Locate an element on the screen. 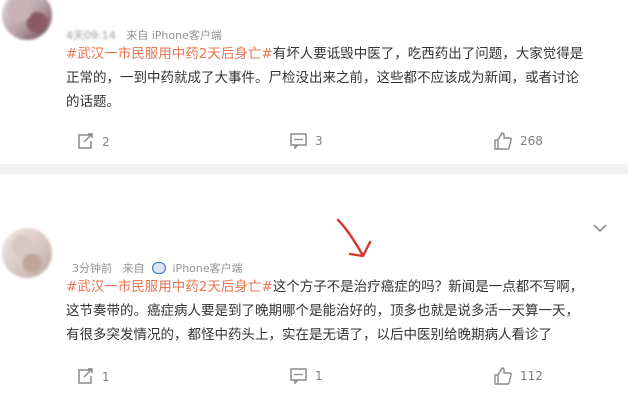  like-button: 268 is located at coordinates (518, 141).